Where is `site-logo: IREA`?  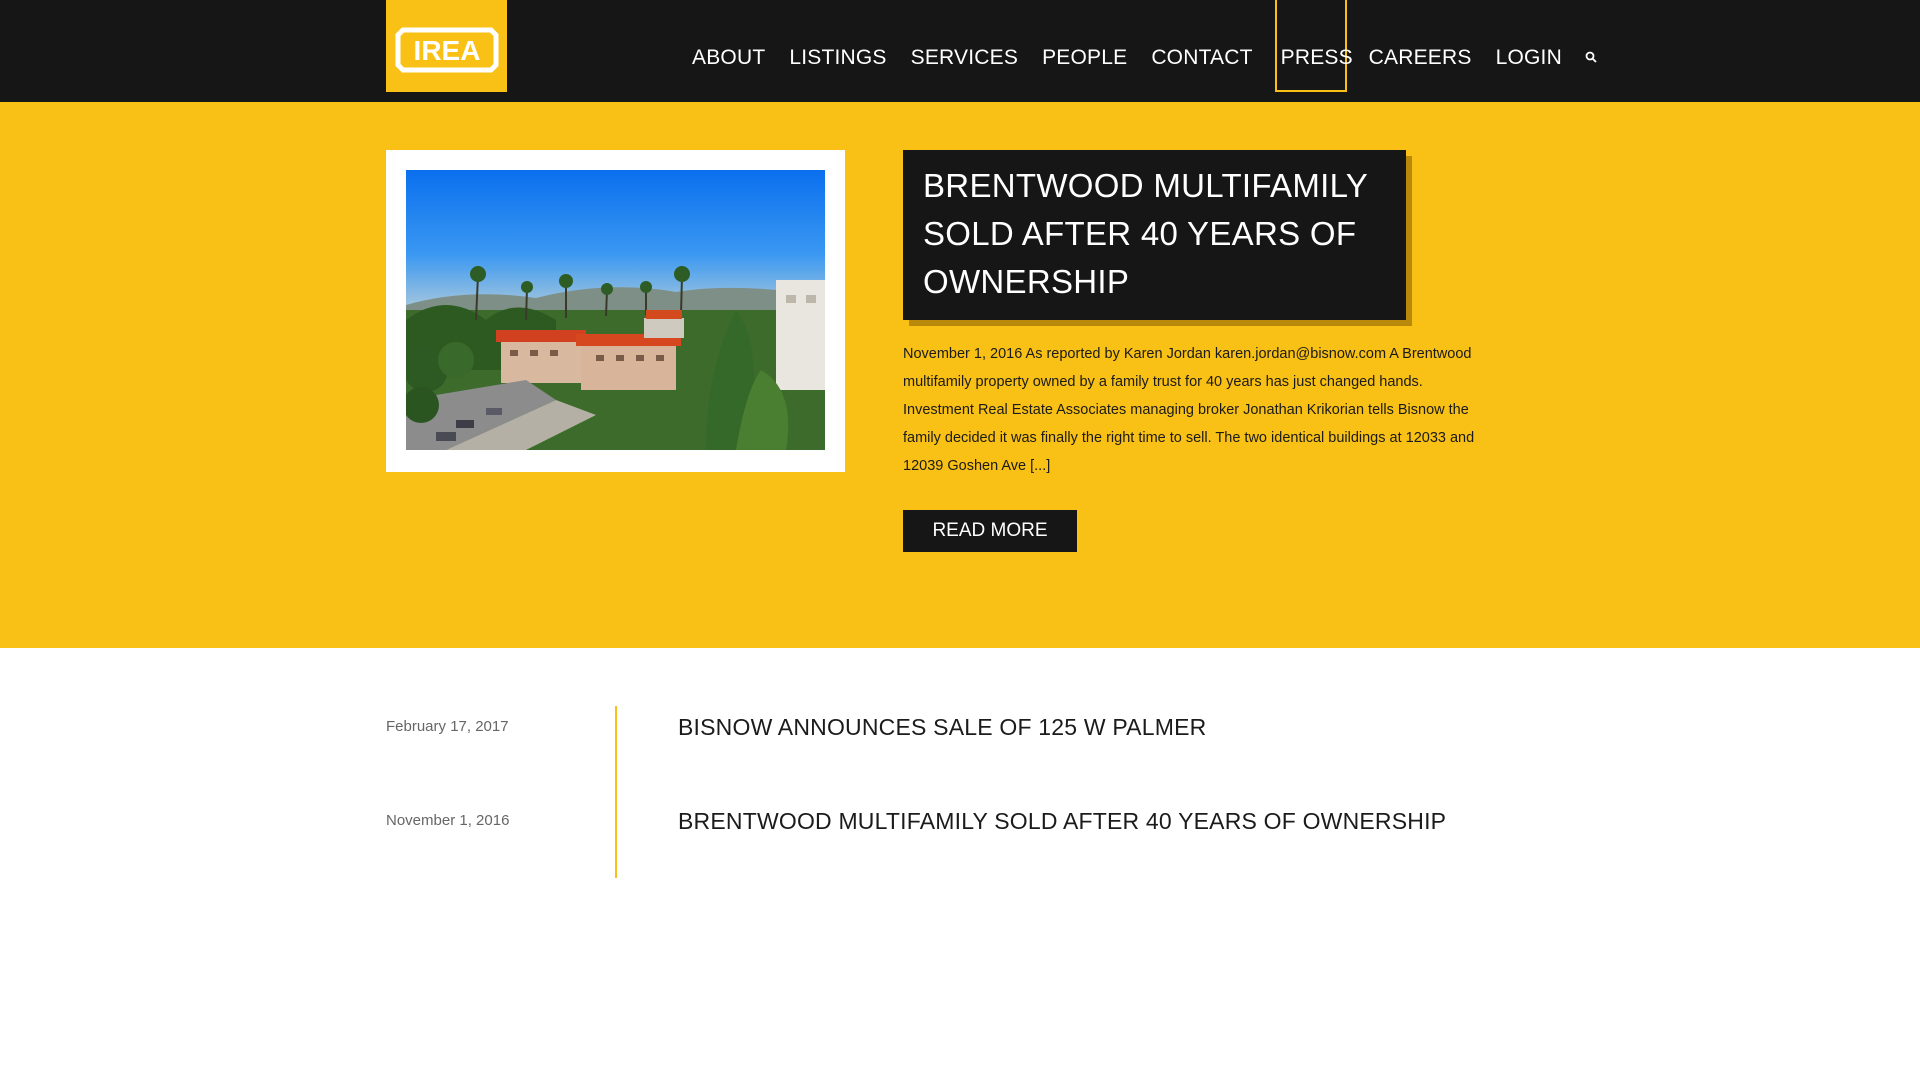 site-logo: IREA is located at coordinates (446, 46).